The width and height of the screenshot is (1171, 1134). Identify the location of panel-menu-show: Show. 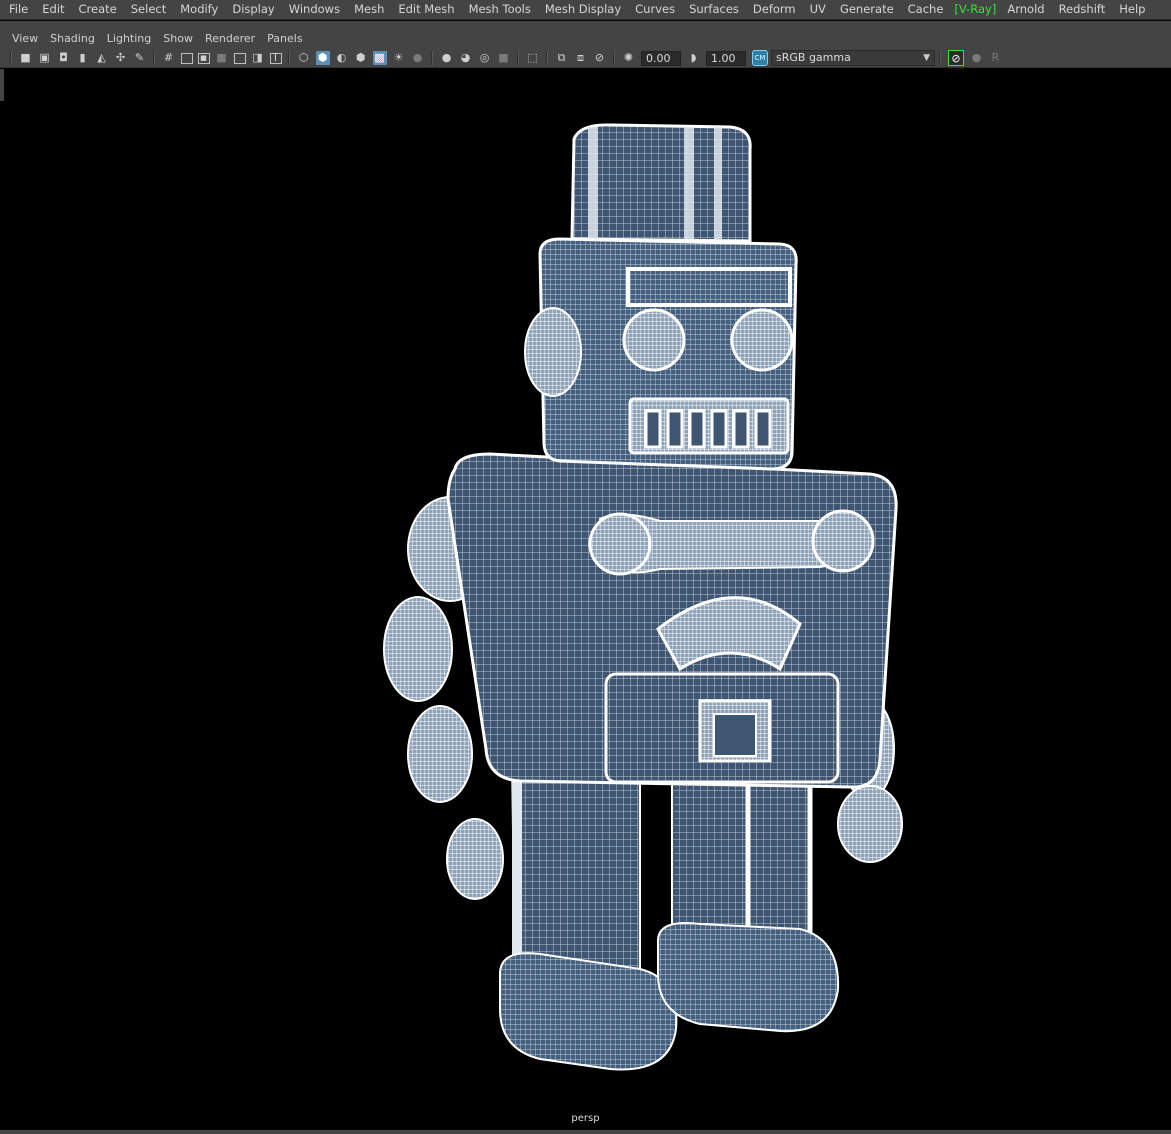
(178, 38).